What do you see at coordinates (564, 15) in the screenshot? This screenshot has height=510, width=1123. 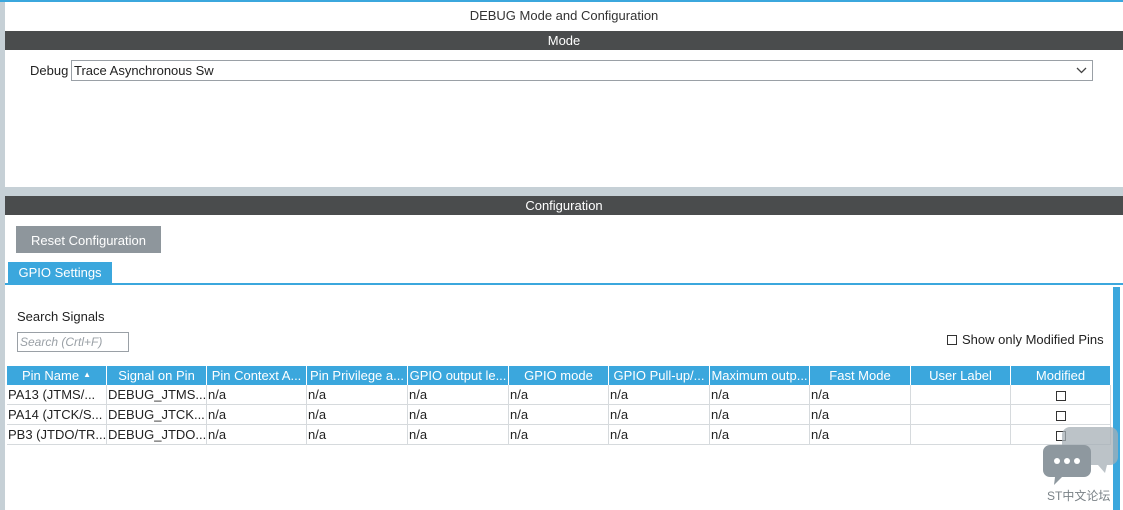 I see `panel-title: DEBUG Mode and Configuration` at bounding box center [564, 15].